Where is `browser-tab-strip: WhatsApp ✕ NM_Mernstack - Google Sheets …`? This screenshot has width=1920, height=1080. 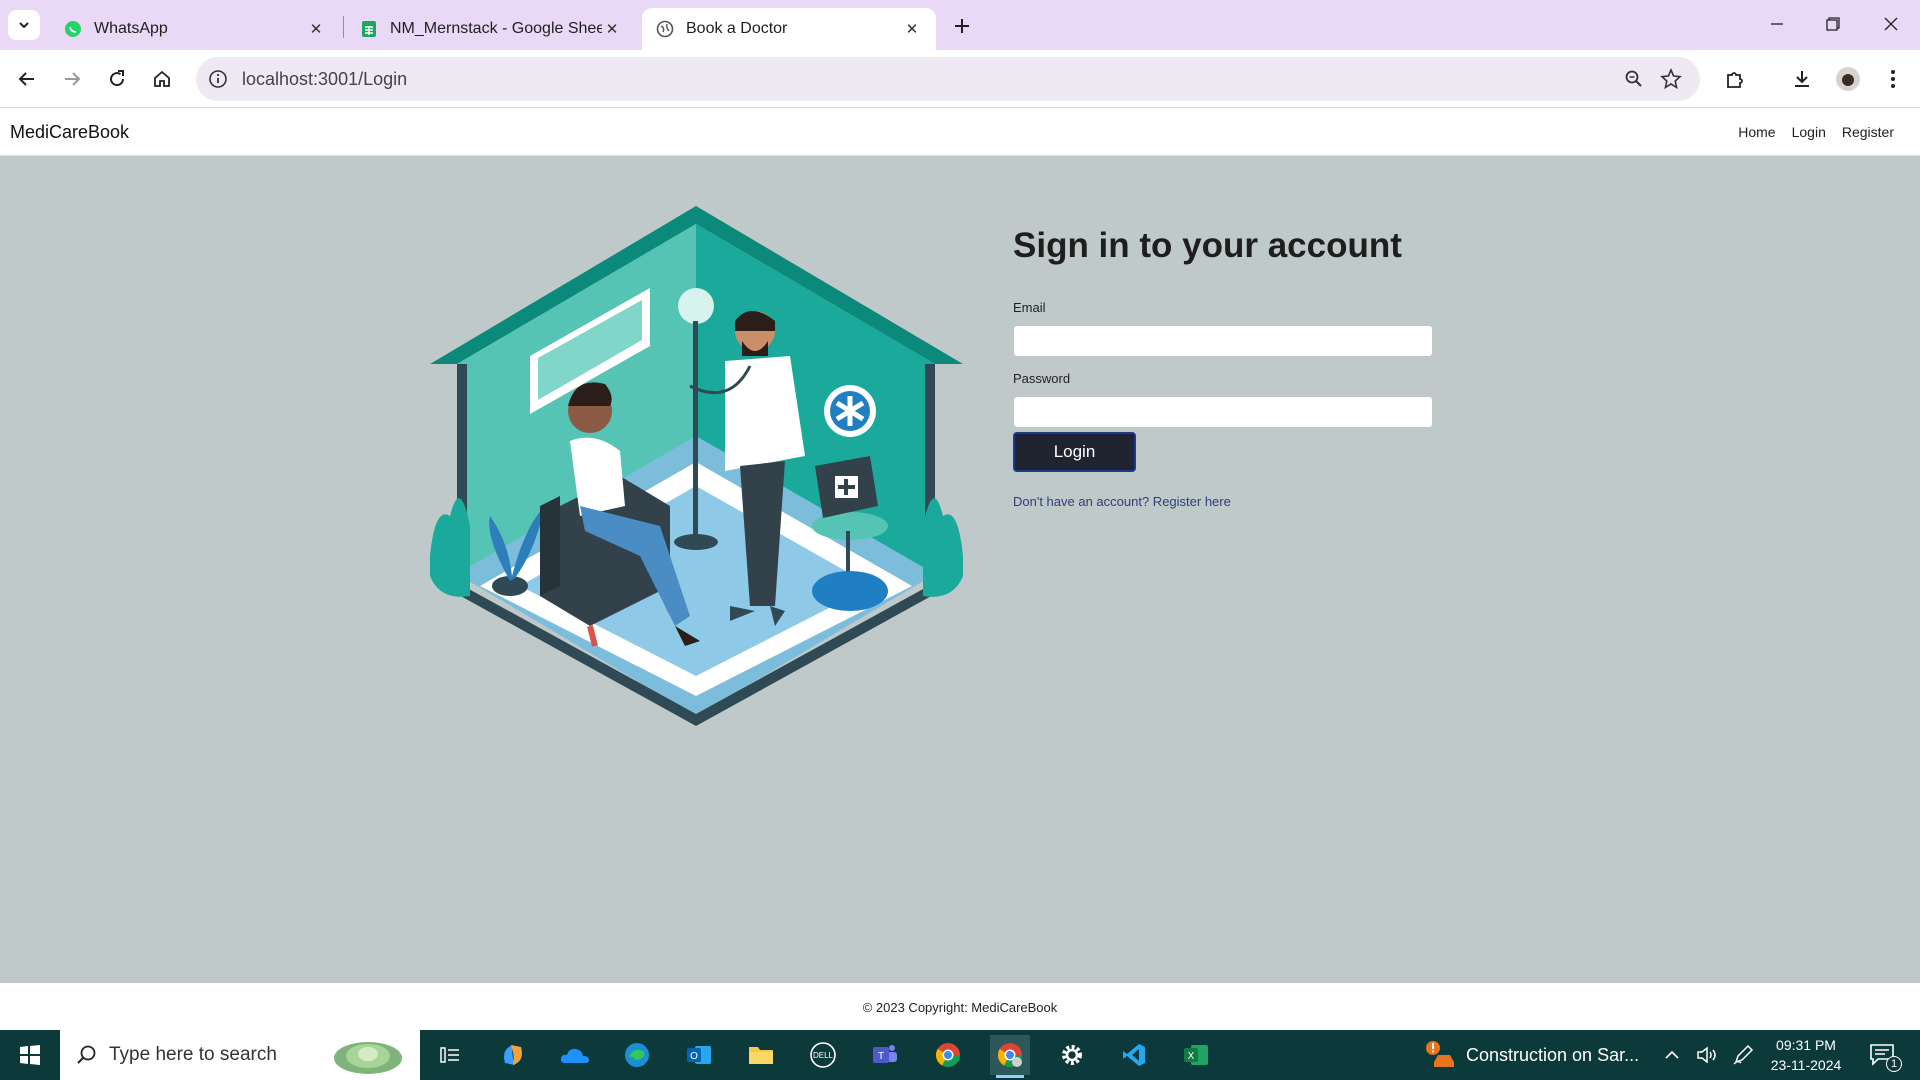 browser-tab-strip: WhatsApp ✕ NM_Mernstack - Google Sheets … is located at coordinates (960, 25).